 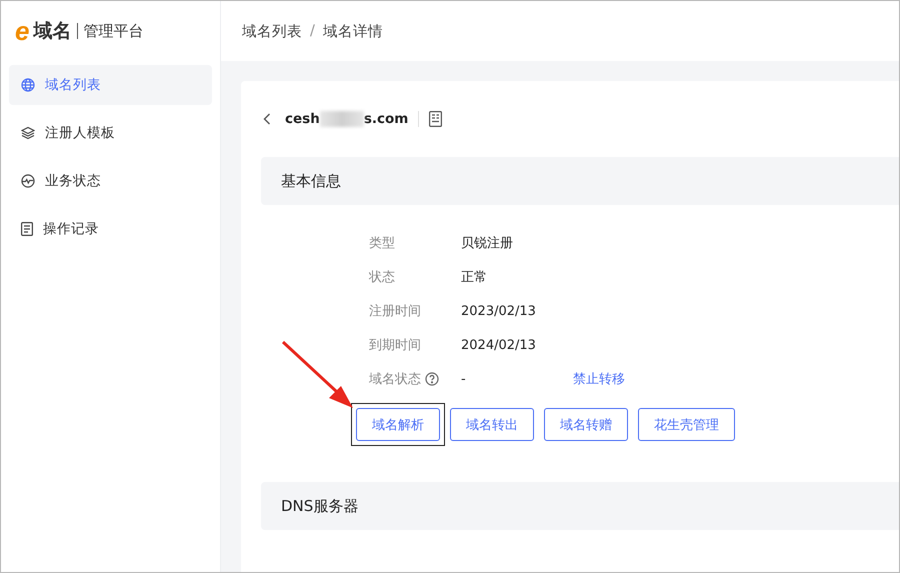 I want to click on info-label: 域名状态, so click(x=395, y=379).